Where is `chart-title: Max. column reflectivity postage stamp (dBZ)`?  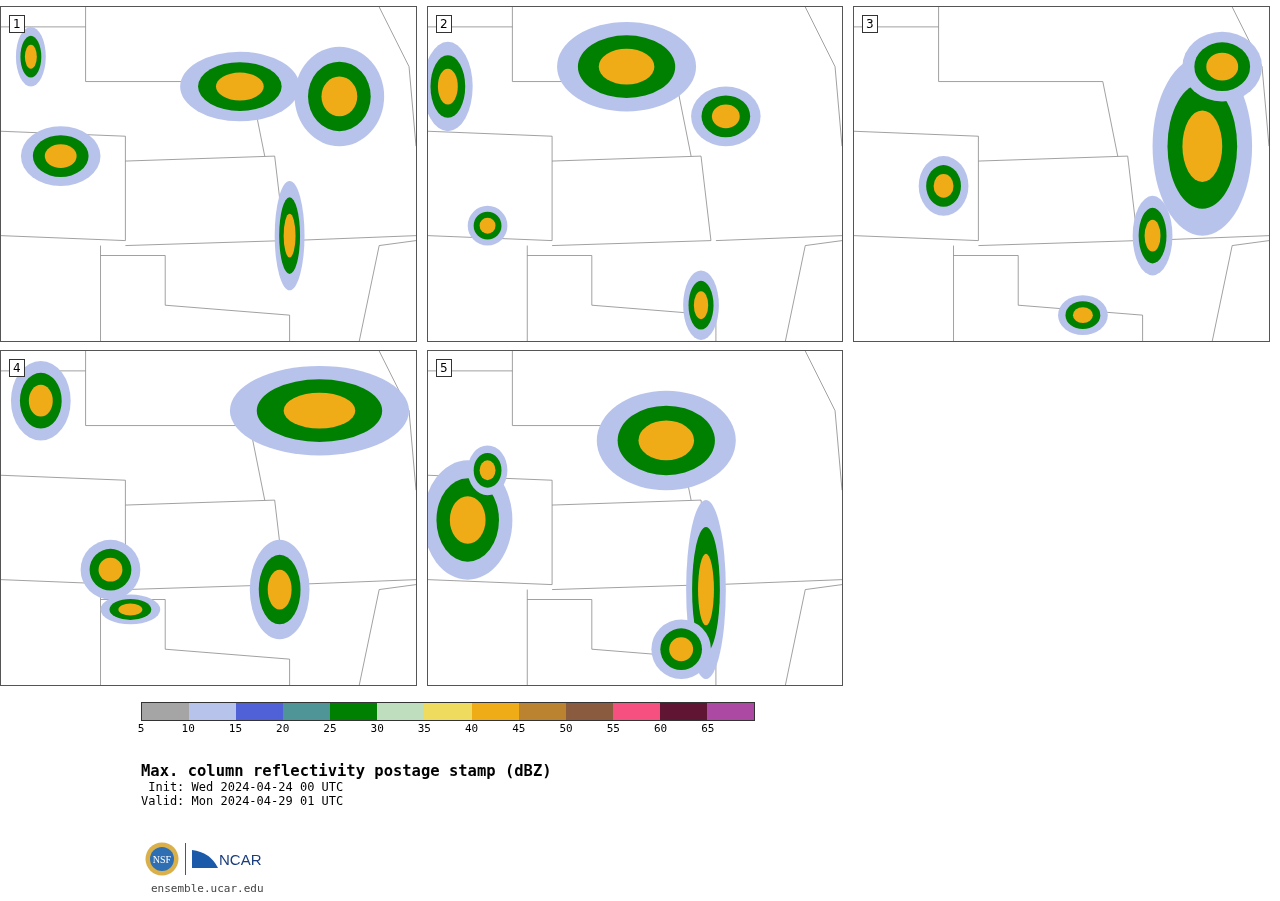 chart-title: Max. column reflectivity postage stamp (dBZ) is located at coordinates (347, 771).